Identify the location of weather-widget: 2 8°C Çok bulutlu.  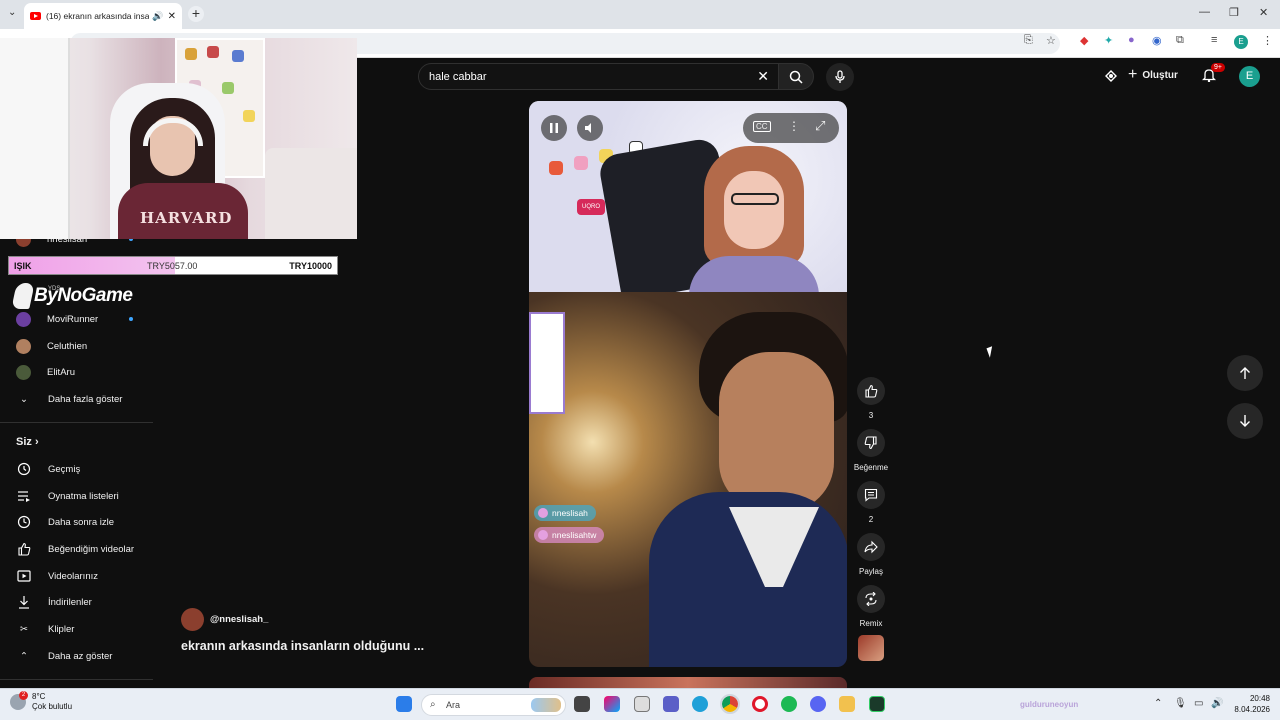
(41, 701).